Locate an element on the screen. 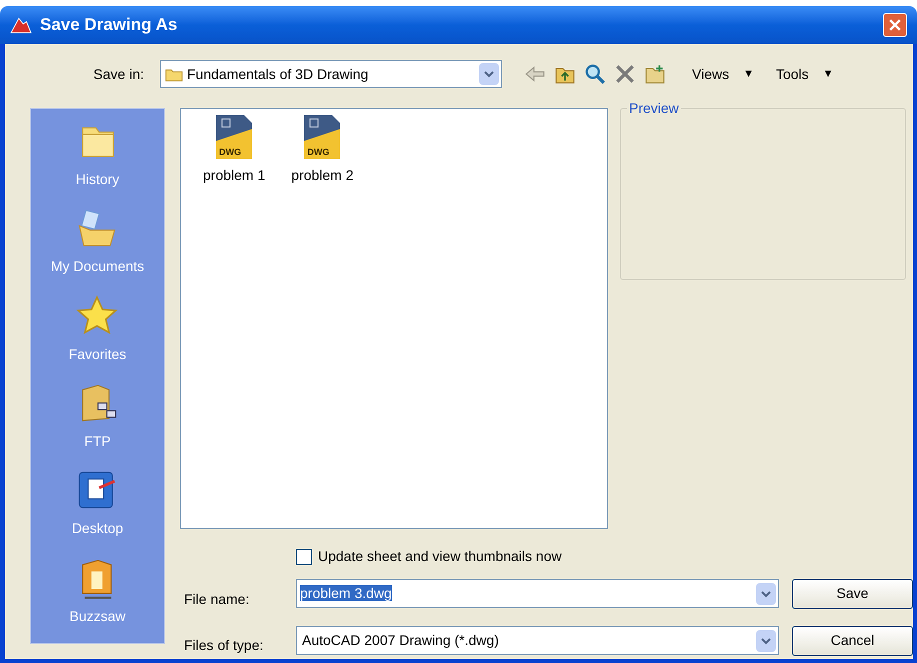 This screenshot has width=917, height=663. file-type-dropdown: AutoCAD 2007 Drawing (*.dwg) is located at coordinates (537, 640).